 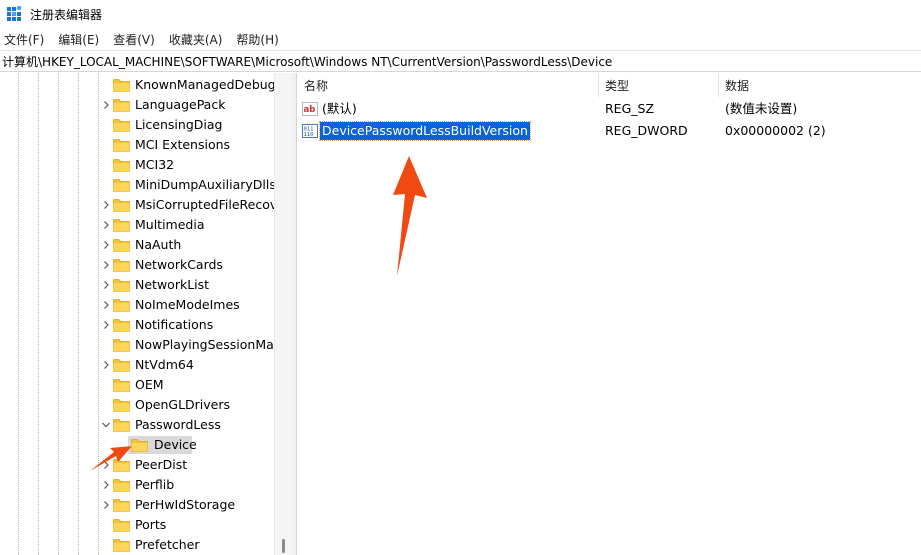 I want to click on menu-favorites: 收藏夹(A), so click(x=196, y=39).